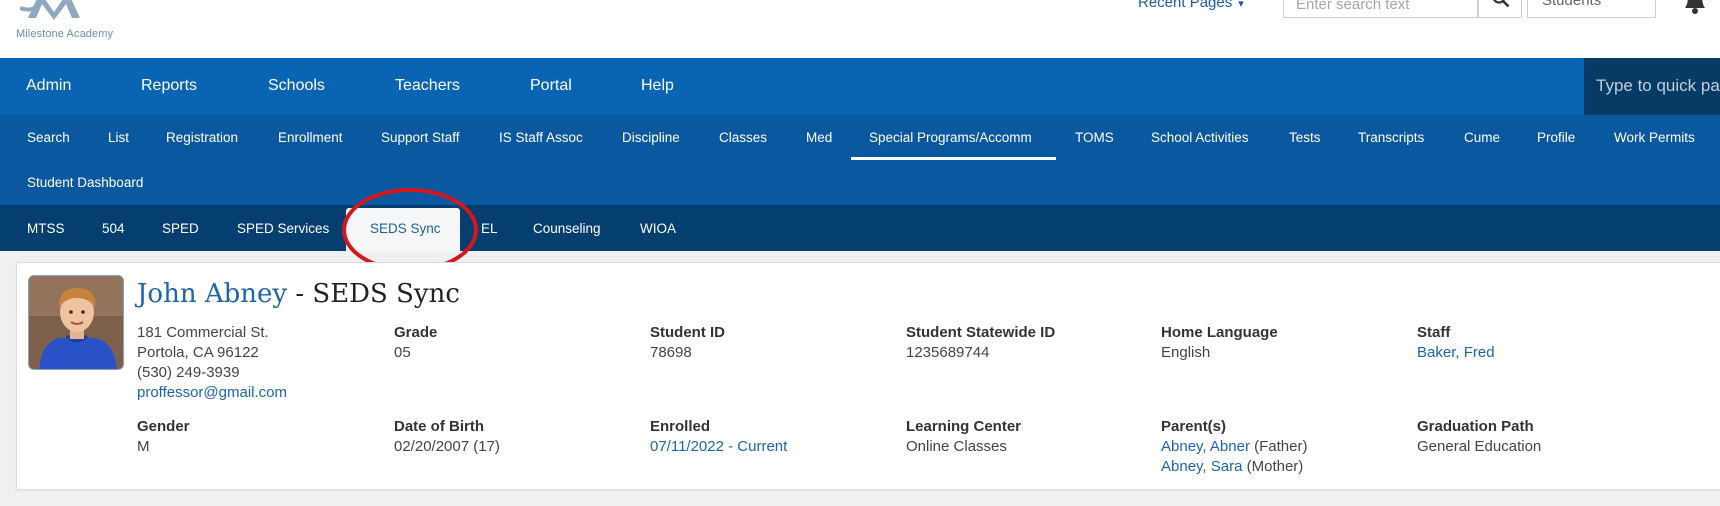  What do you see at coordinates (1205, 446) in the screenshot?
I see `parent-link-father: Abney, Abner` at bounding box center [1205, 446].